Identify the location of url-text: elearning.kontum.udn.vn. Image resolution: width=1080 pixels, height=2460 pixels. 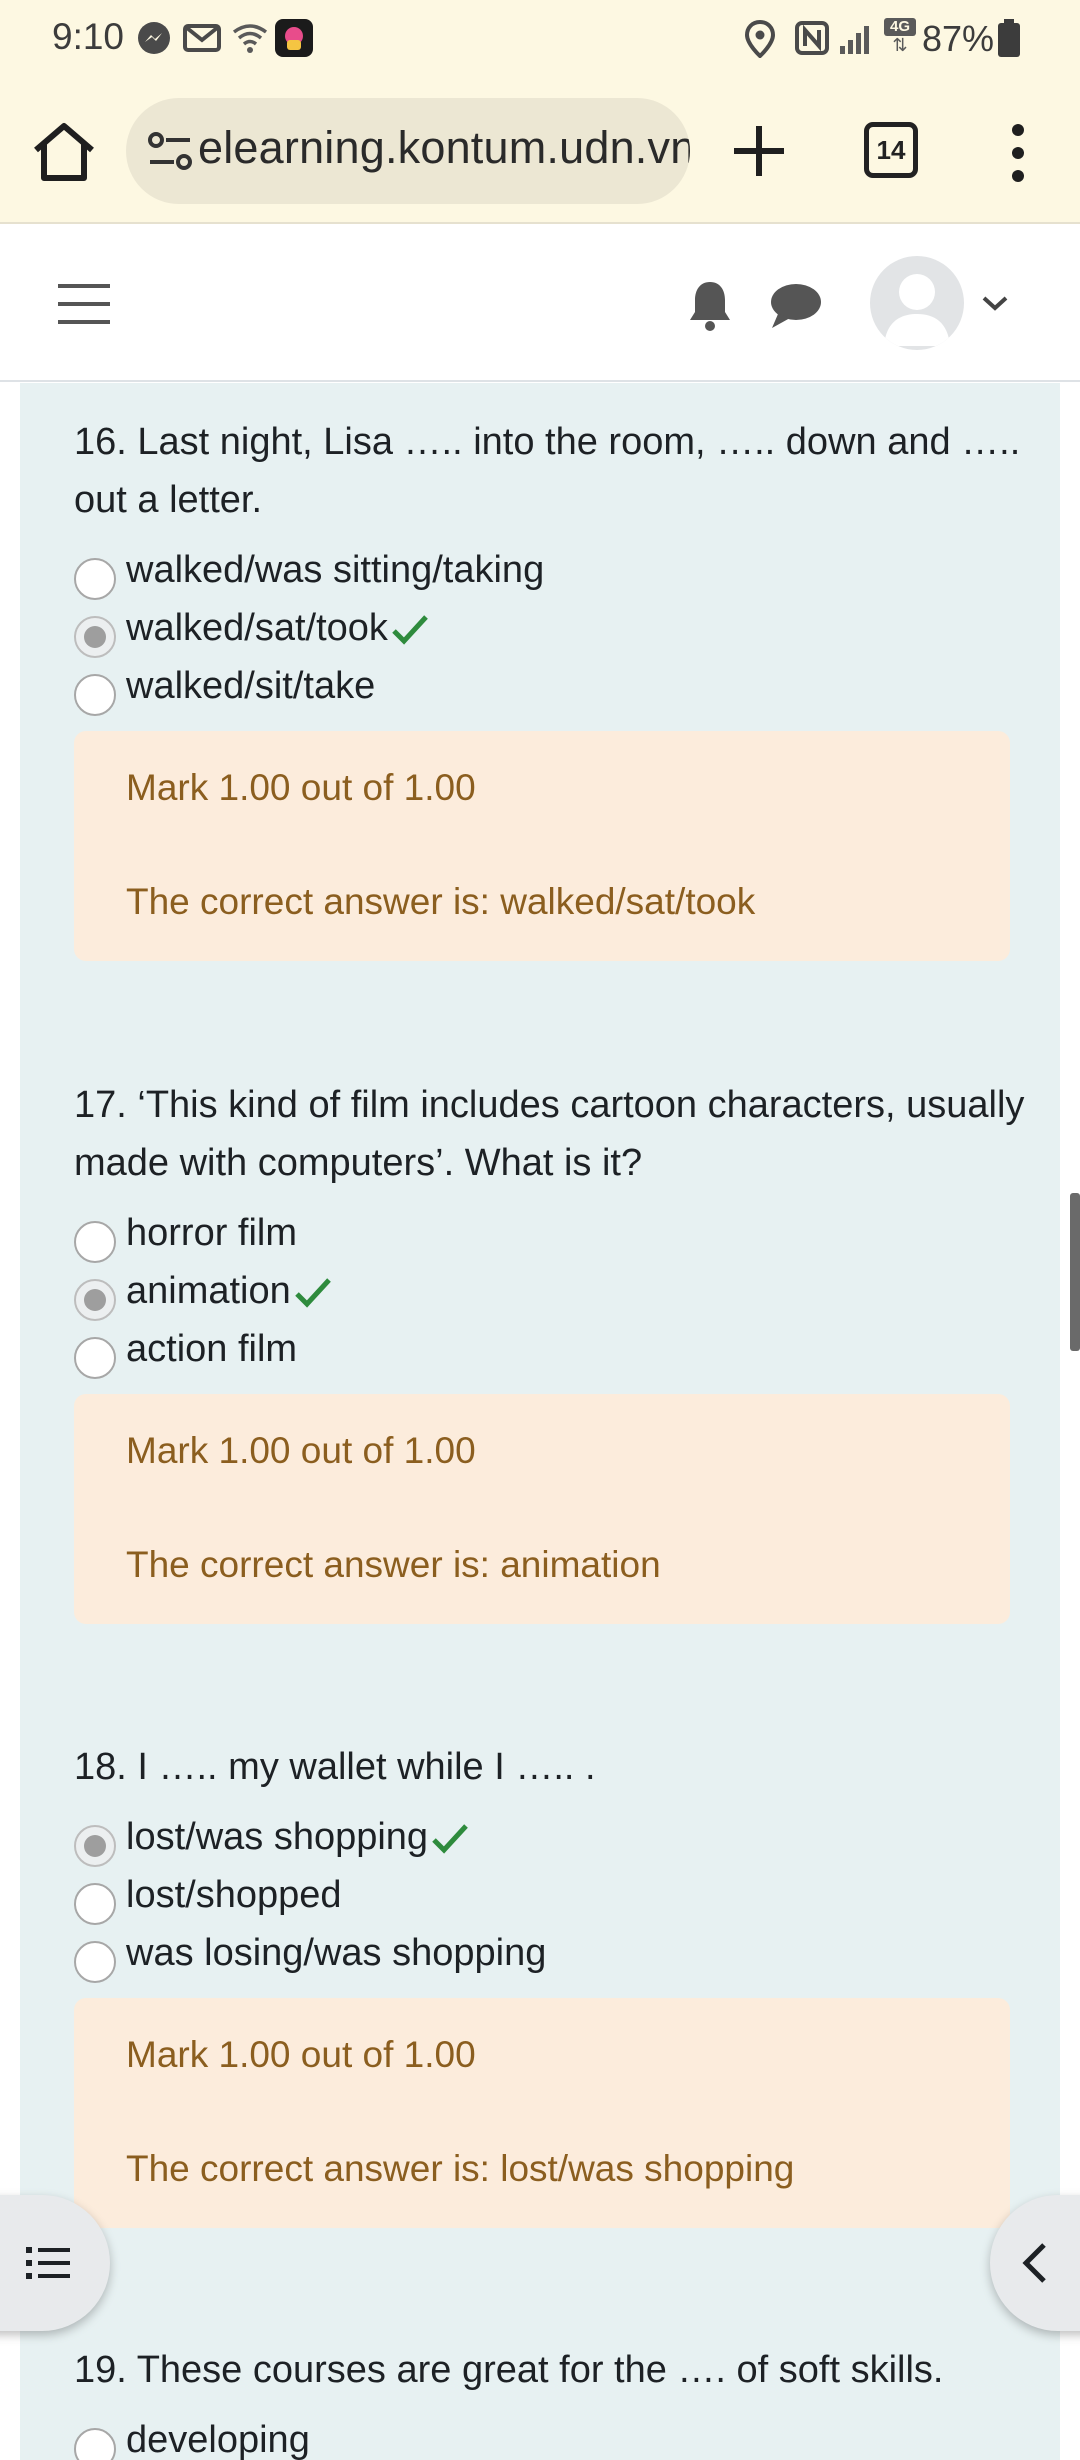
(444, 147).